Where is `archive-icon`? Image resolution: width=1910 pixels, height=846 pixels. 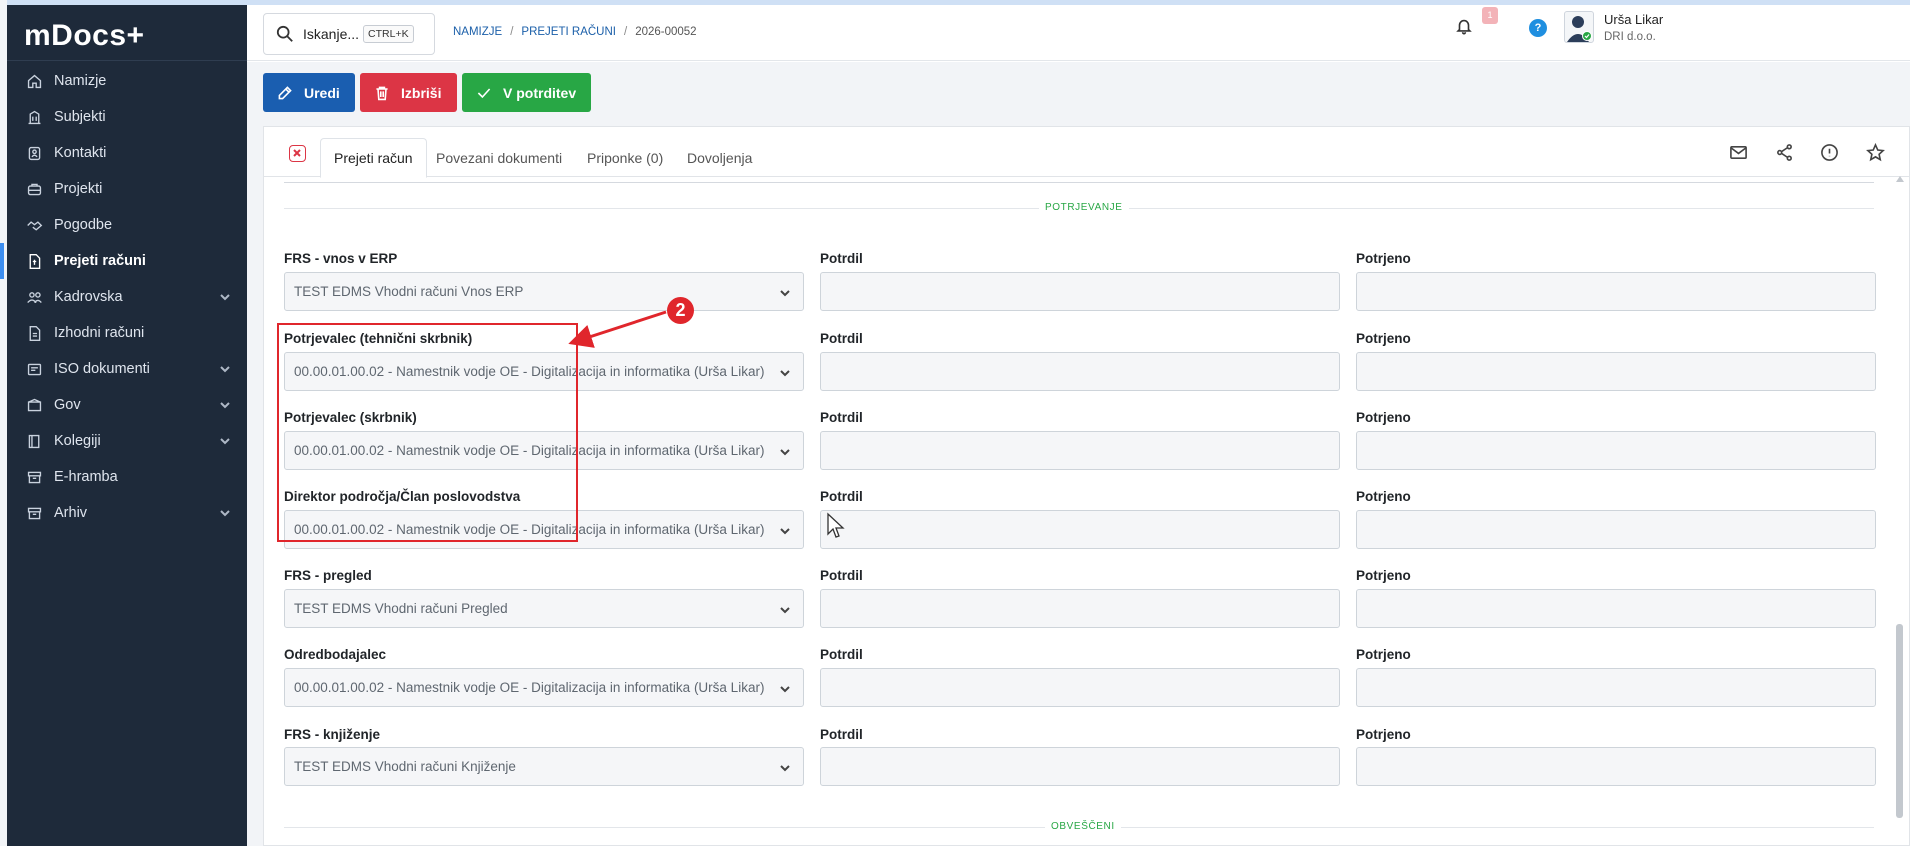
archive-icon is located at coordinates (34, 477).